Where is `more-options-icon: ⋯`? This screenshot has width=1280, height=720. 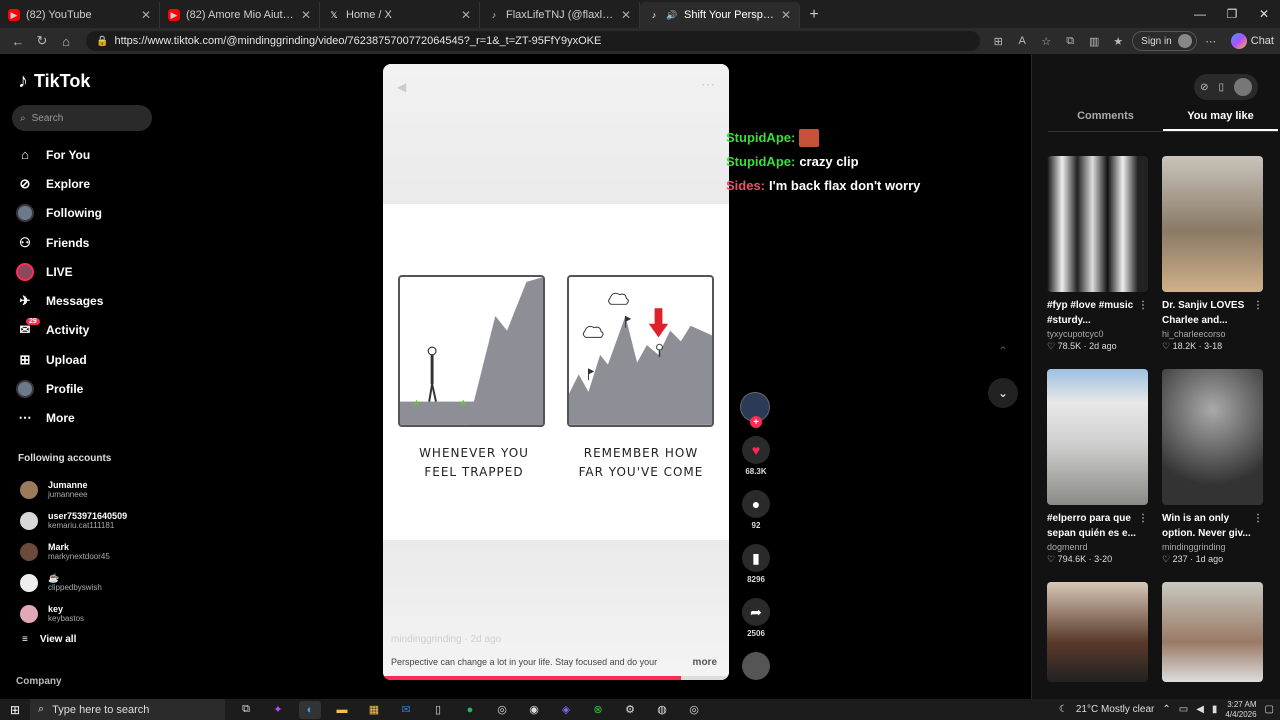 more-options-icon: ⋯ is located at coordinates (708, 84).